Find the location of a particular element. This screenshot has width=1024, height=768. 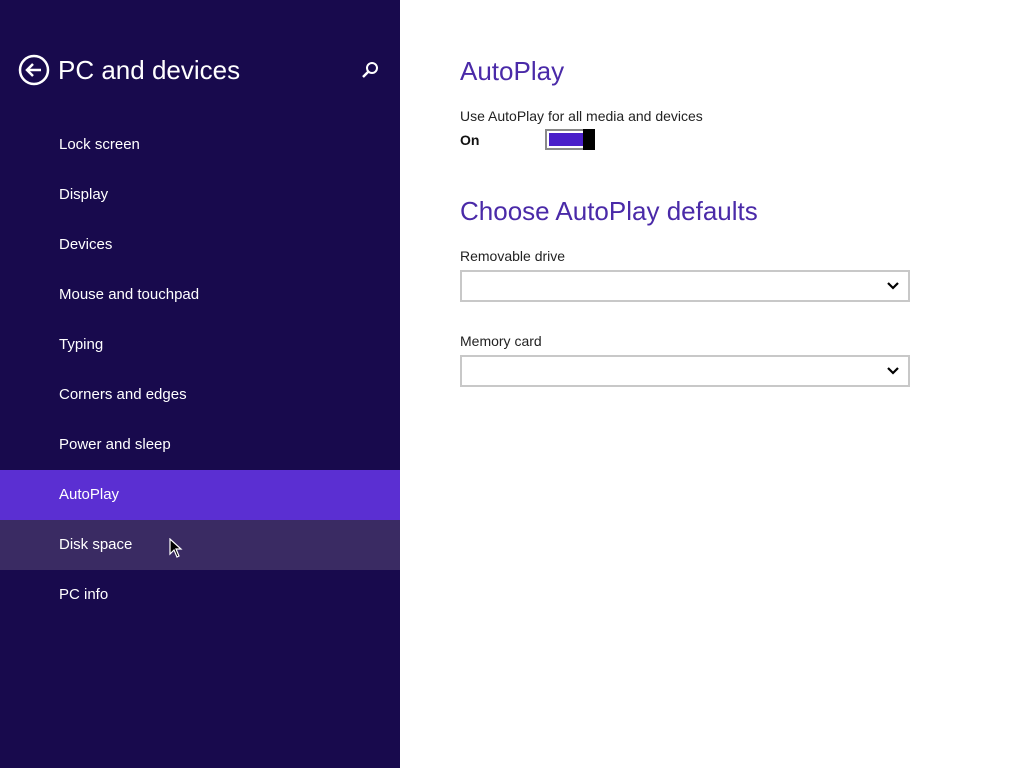

autoplay-toggle-state: On is located at coordinates (470, 140).